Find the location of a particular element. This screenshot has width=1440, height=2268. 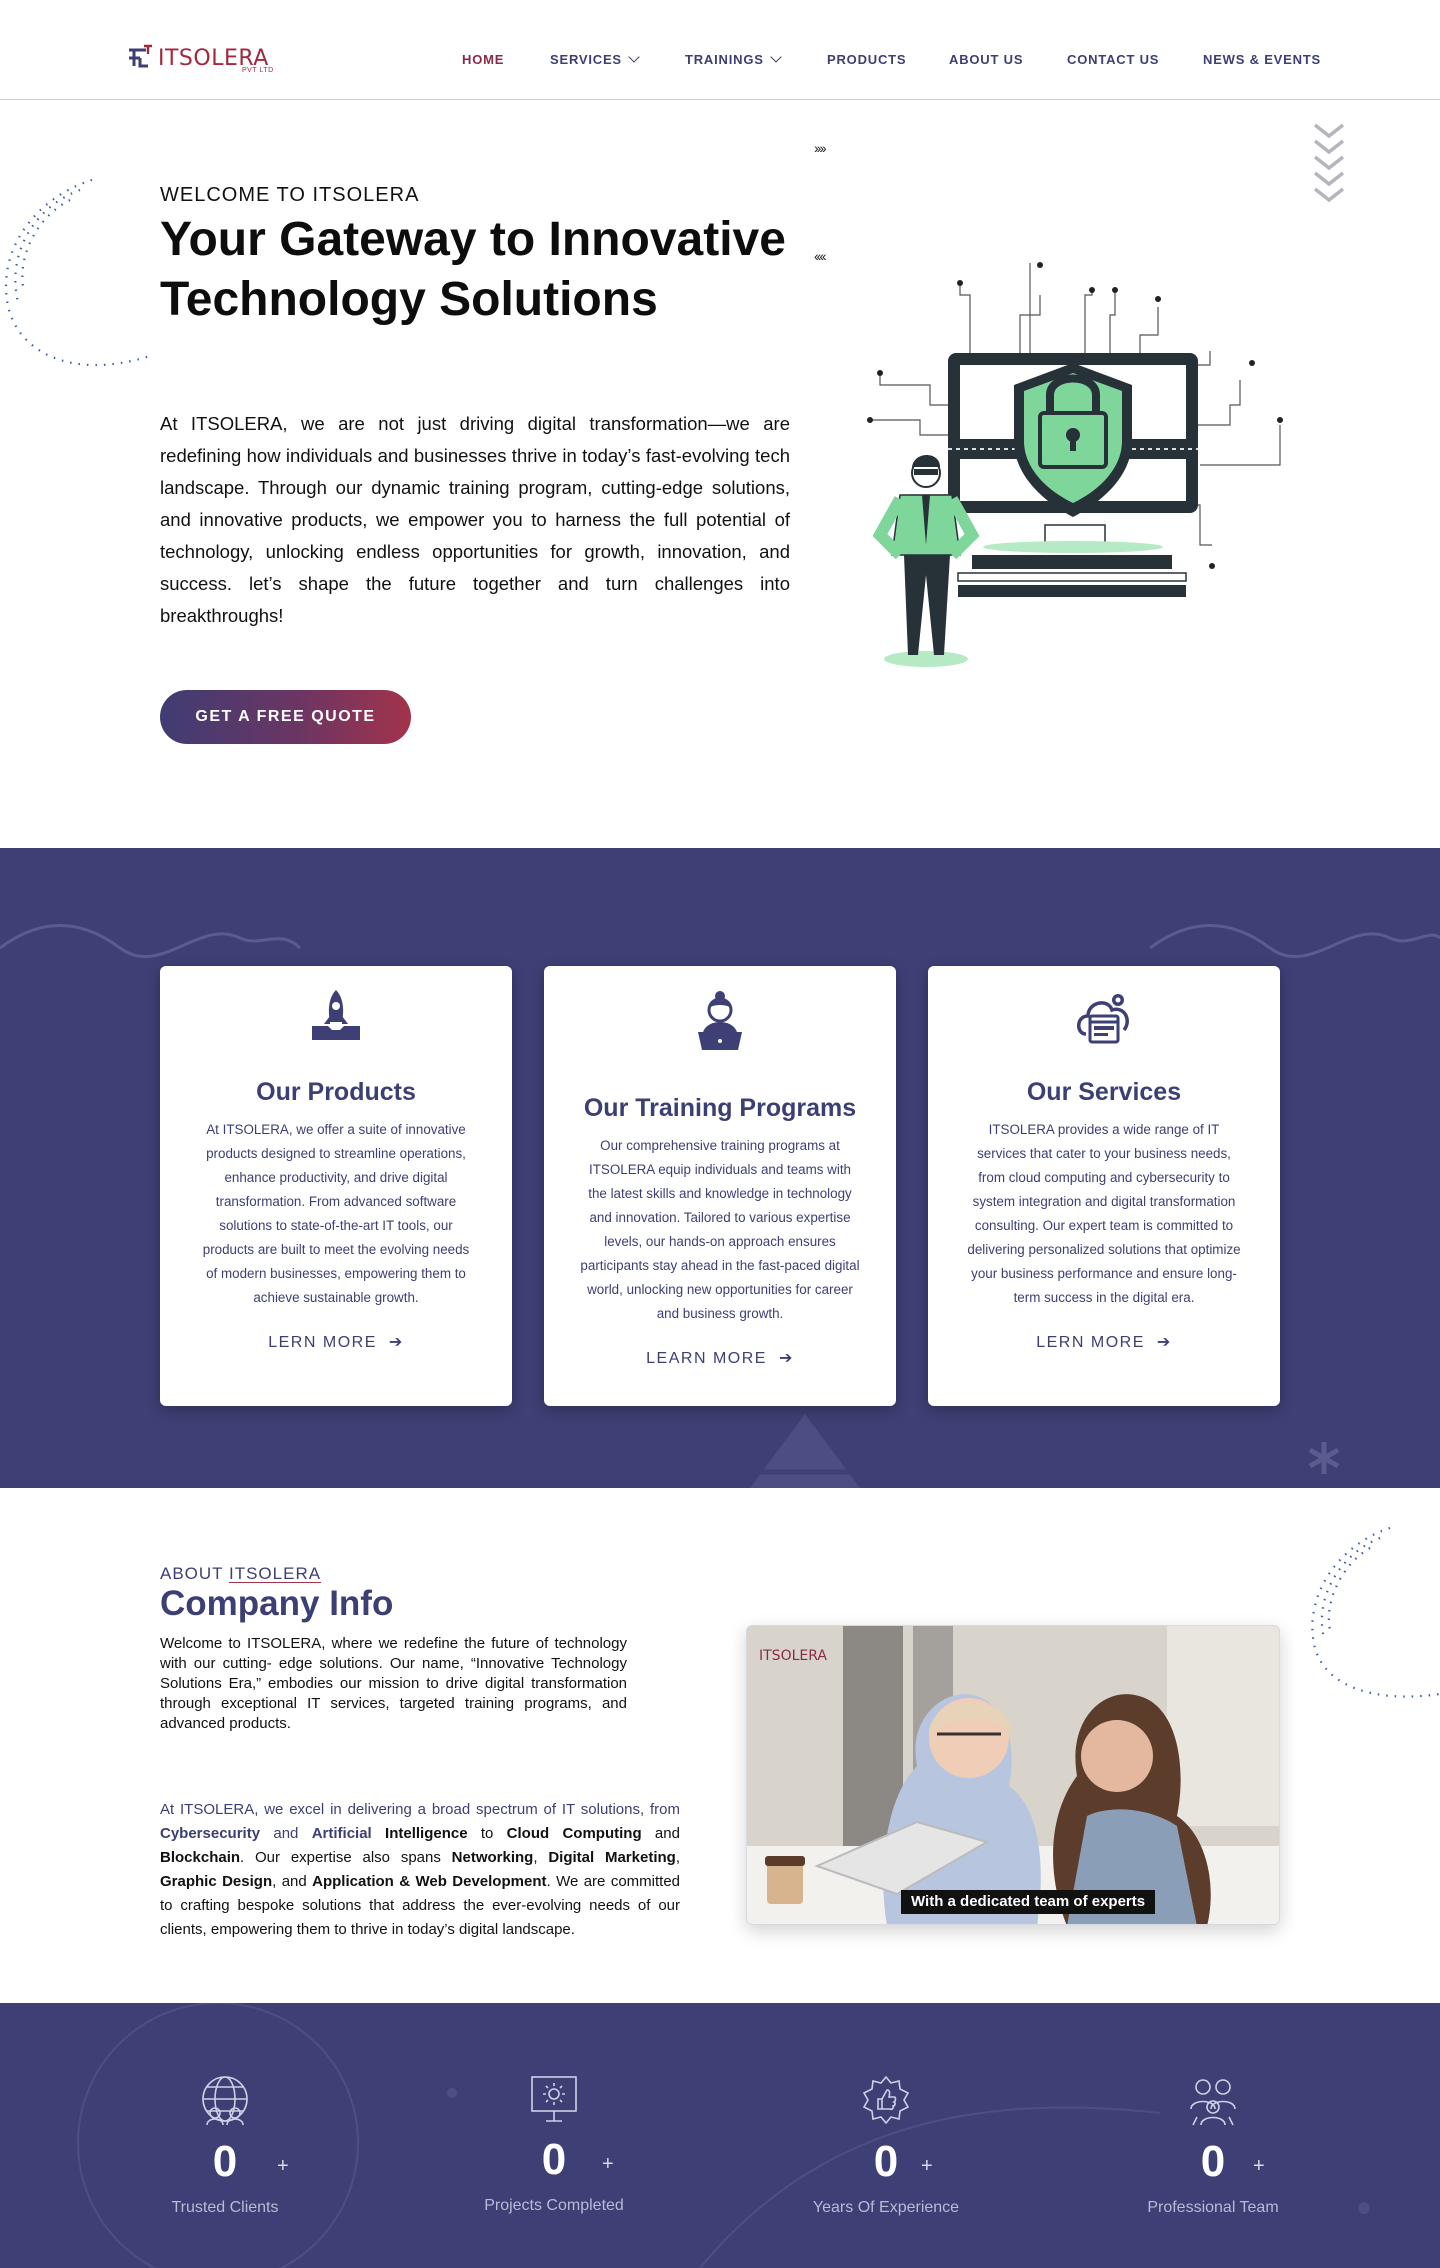

nav-home: HOME is located at coordinates (483, 59).